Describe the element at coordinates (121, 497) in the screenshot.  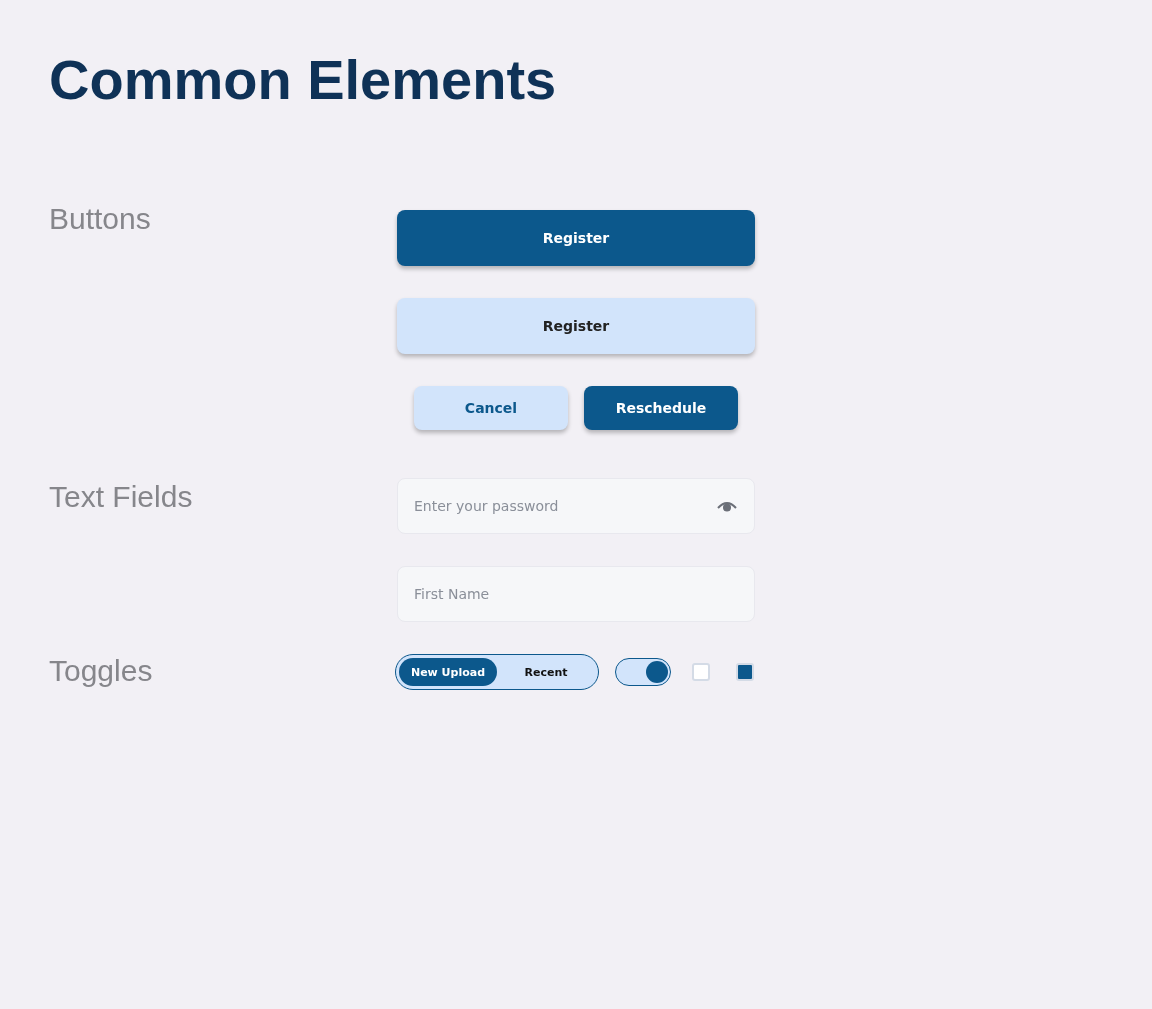
I see `section-label: Text Fields` at that location.